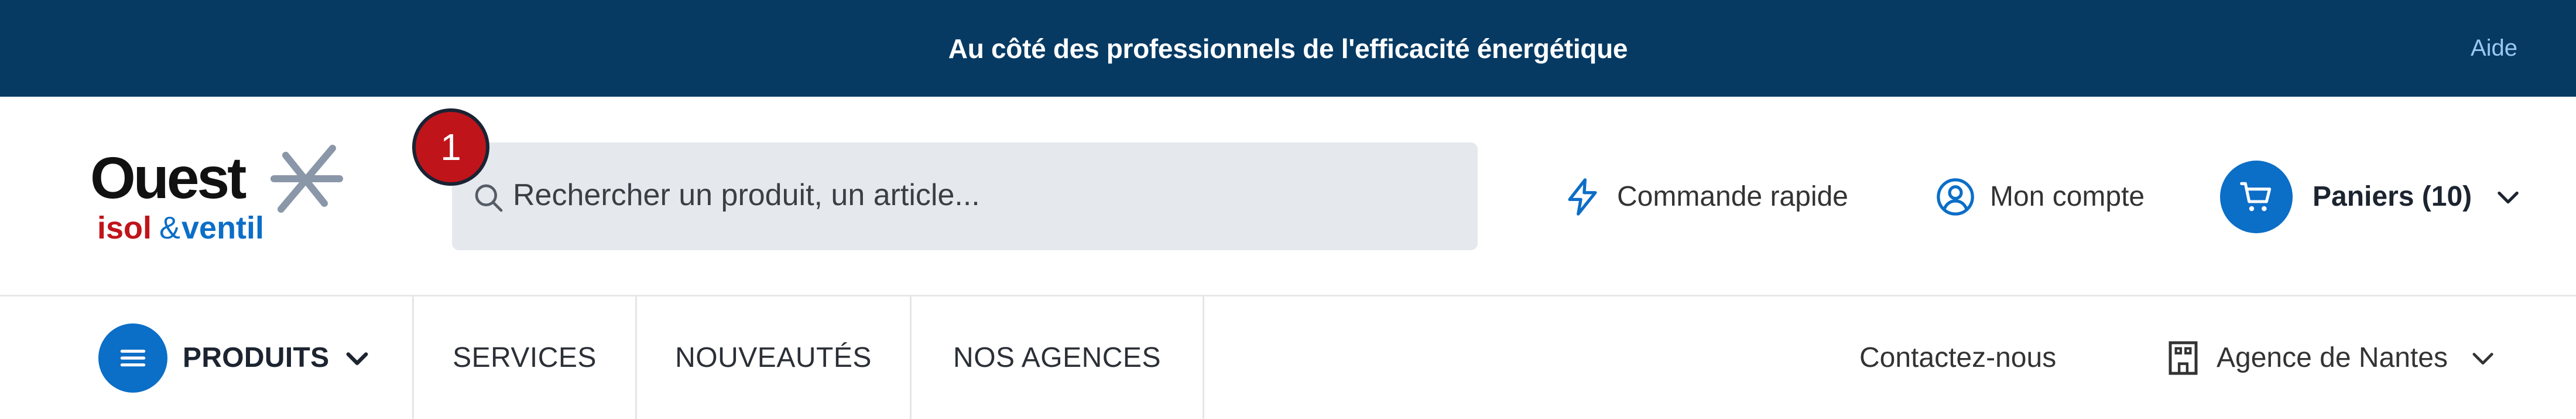 The width and height of the screenshot is (2576, 419). What do you see at coordinates (1955, 197) in the screenshot?
I see `user-circle-icon` at bounding box center [1955, 197].